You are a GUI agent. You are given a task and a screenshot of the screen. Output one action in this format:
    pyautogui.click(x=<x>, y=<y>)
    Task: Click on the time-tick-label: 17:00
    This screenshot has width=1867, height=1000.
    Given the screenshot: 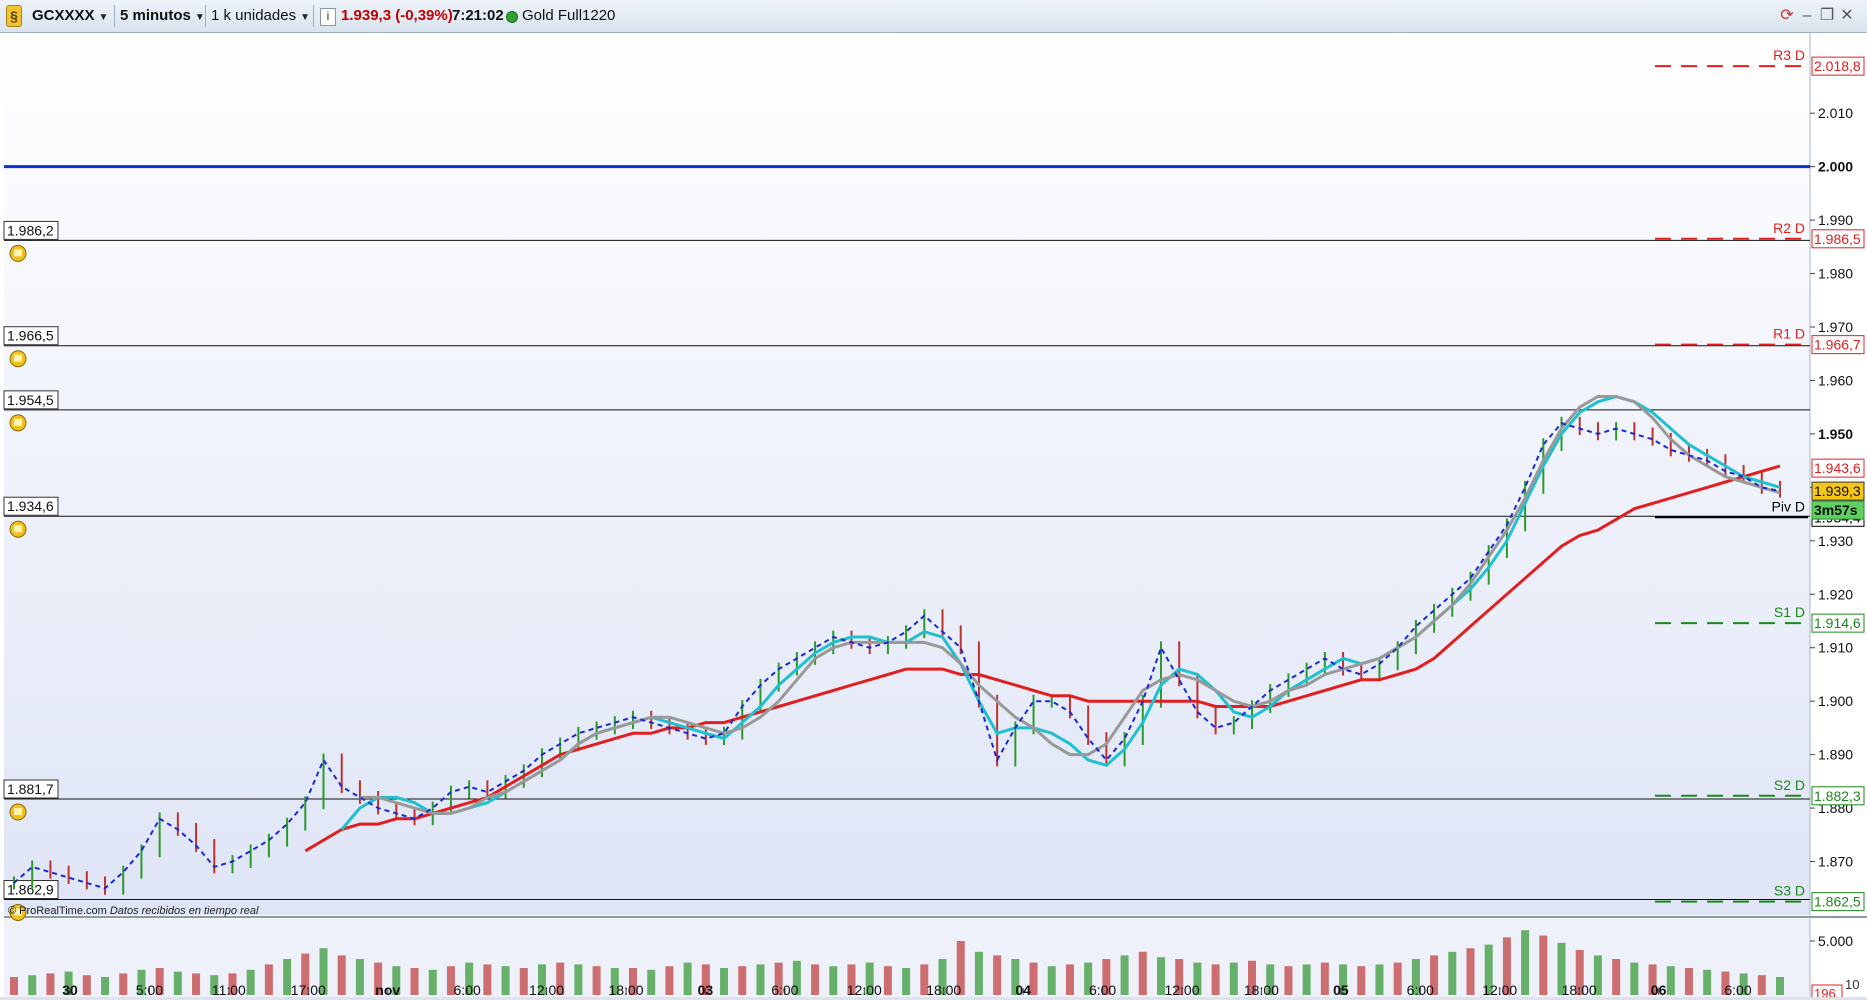 What is the action you would take?
    pyautogui.click(x=308, y=990)
    